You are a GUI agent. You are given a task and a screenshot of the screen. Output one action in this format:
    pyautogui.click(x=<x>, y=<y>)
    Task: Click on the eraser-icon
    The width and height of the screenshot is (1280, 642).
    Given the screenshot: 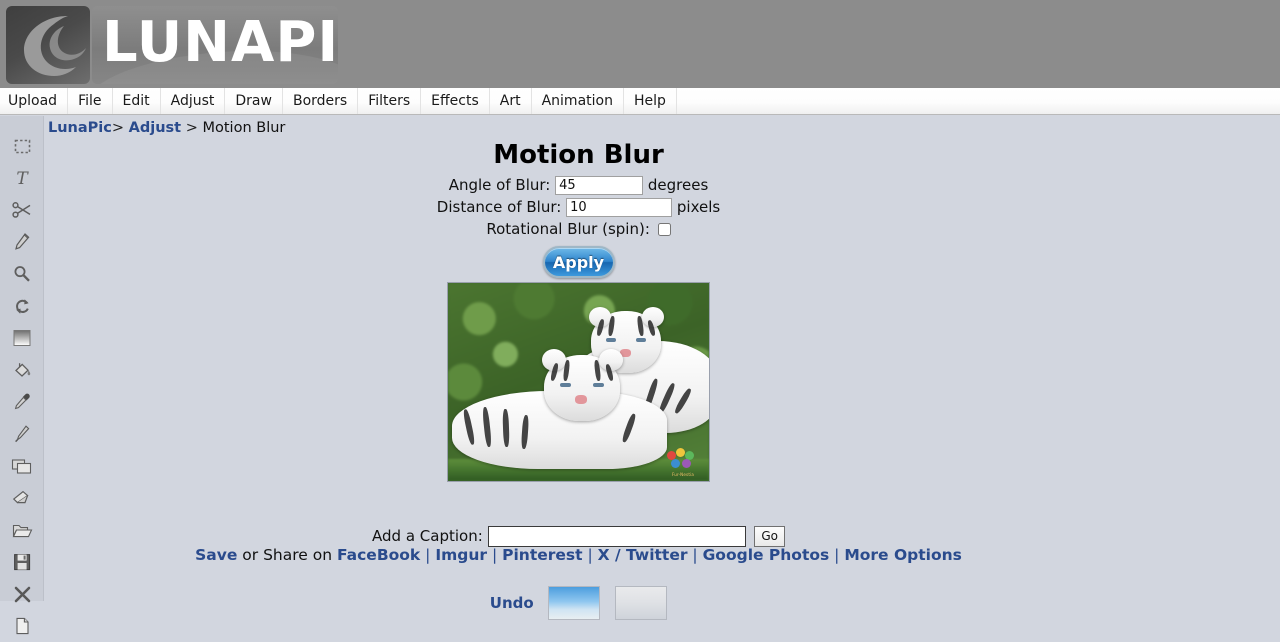 What is the action you would take?
    pyautogui.click(x=22, y=498)
    